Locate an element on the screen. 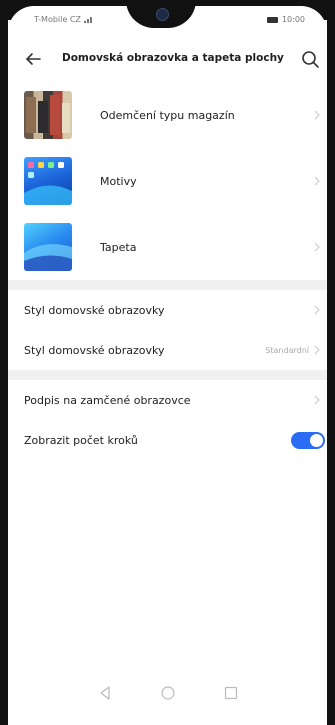 The height and width of the screenshot is (725, 335). themes-thumbnail-icon is located at coordinates (48, 181).